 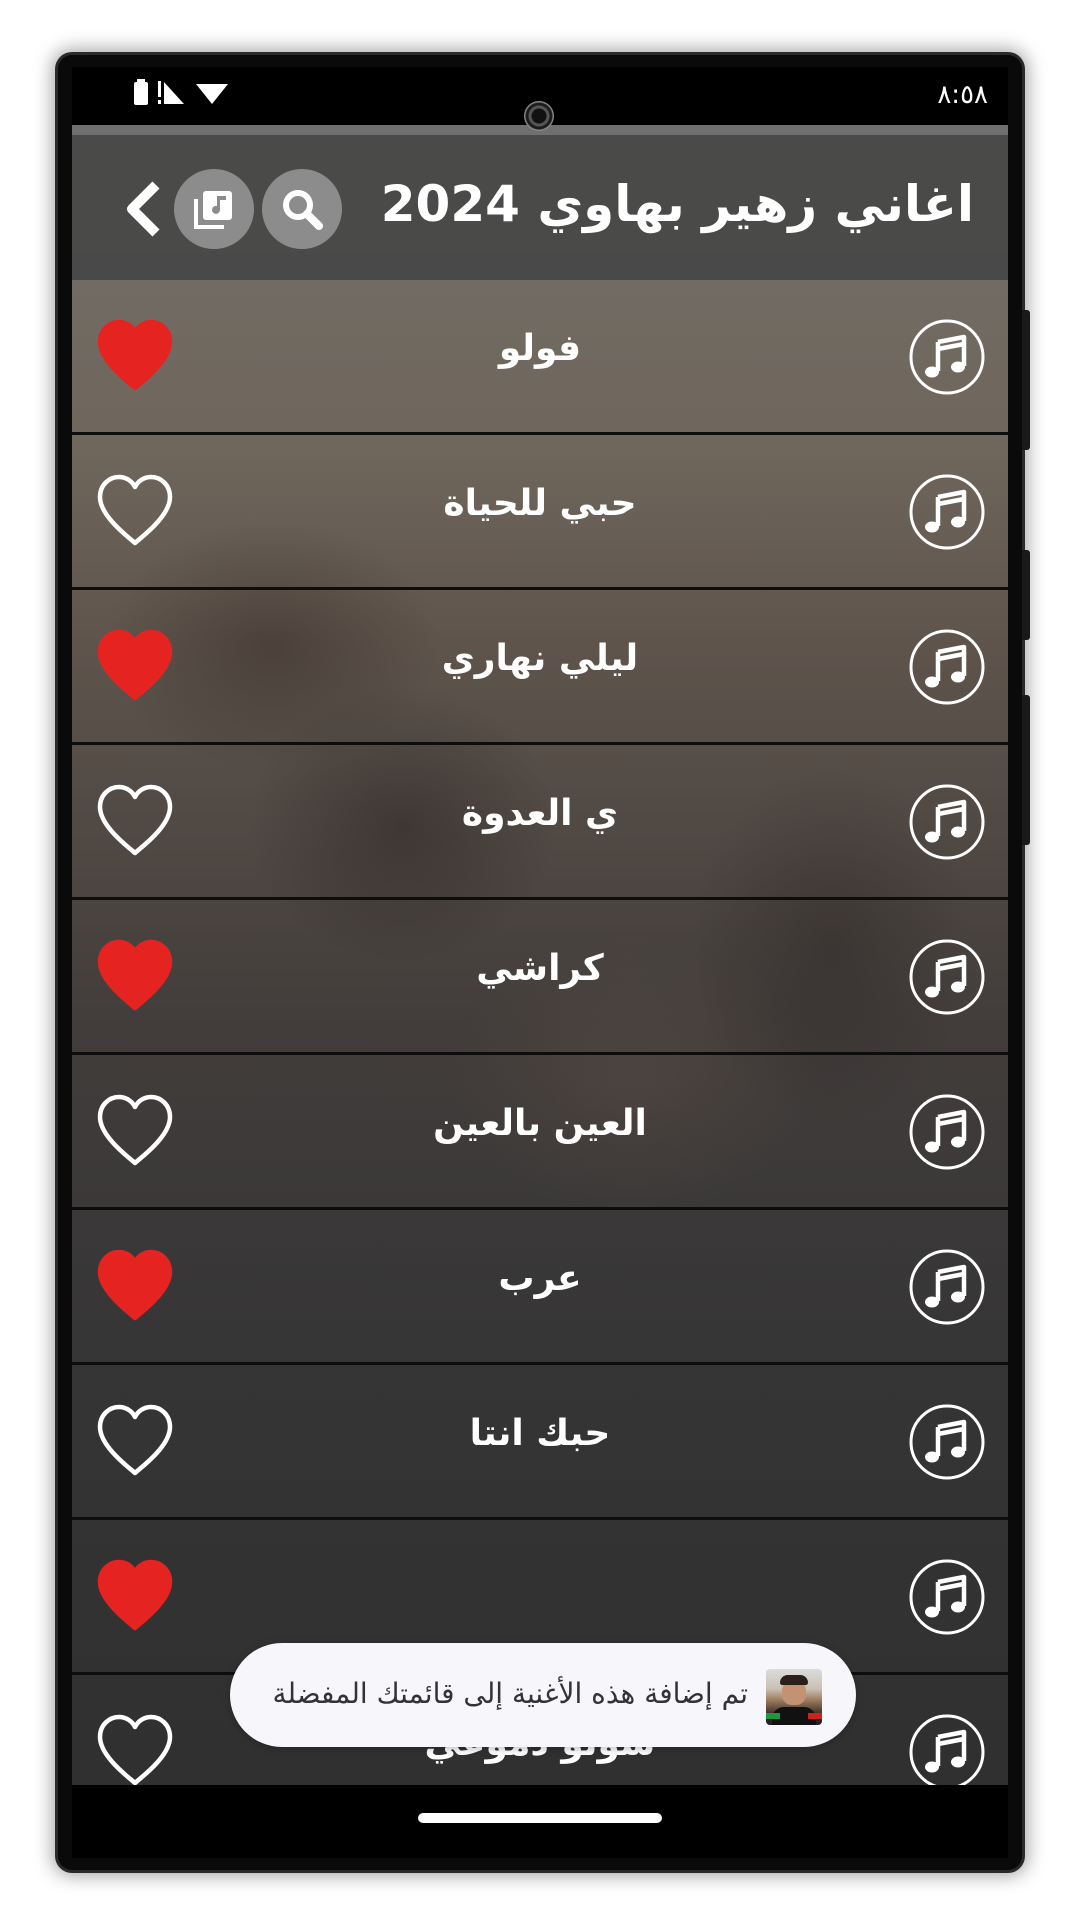 What do you see at coordinates (540, 813) in the screenshot?
I see `song-title: ي العدوة` at bounding box center [540, 813].